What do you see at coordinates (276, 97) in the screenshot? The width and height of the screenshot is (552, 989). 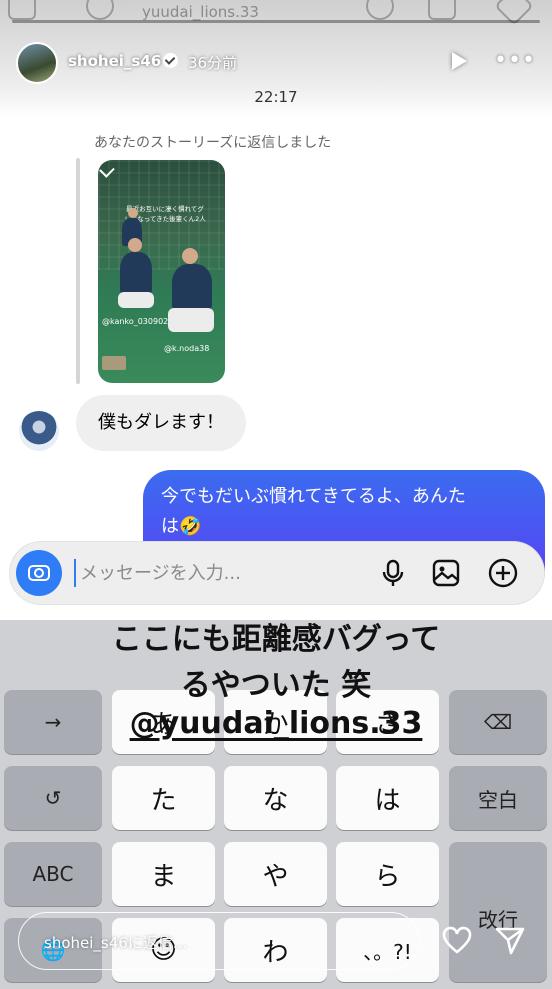 I see `message-timestamp: 22:17` at bounding box center [276, 97].